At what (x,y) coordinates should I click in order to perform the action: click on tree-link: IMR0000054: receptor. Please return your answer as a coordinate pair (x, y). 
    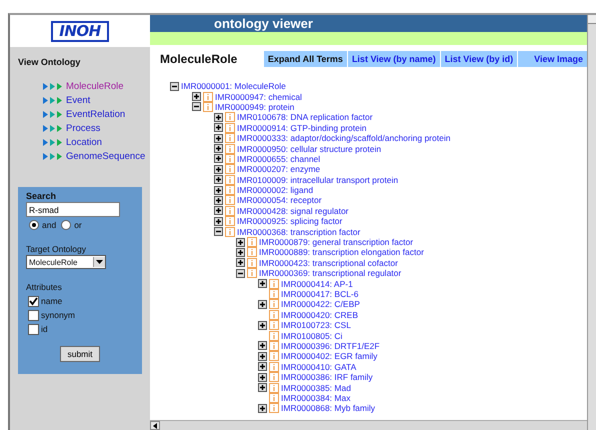
    Looking at the image, I should click on (279, 200).